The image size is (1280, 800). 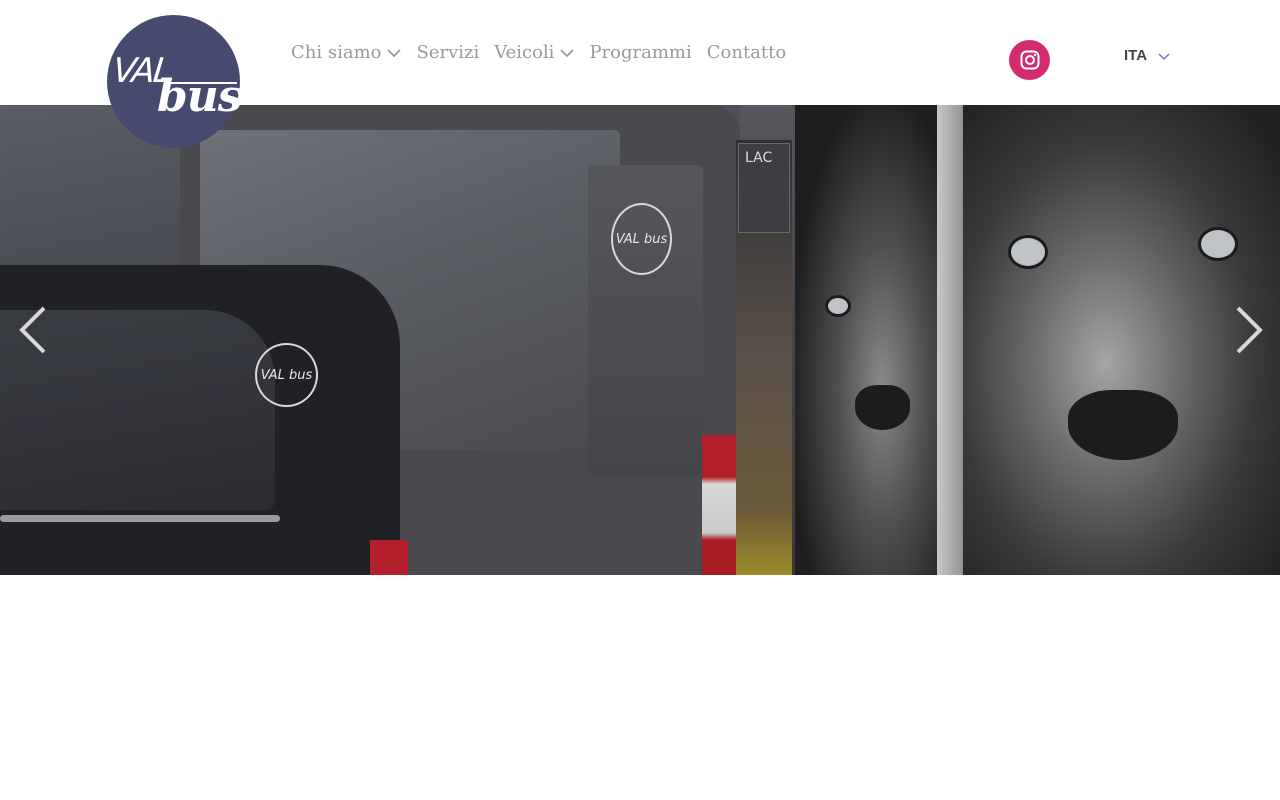 What do you see at coordinates (719, 505) in the screenshot?
I see `van-taillight` at bounding box center [719, 505].